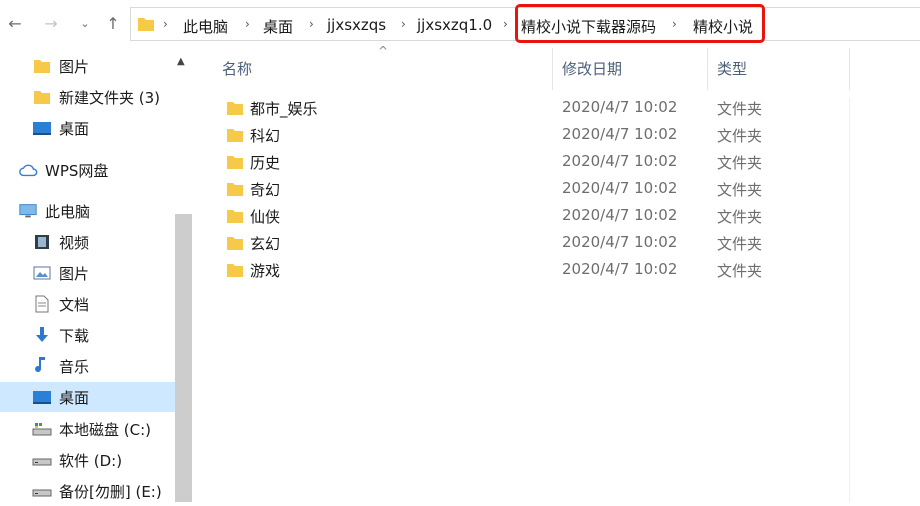 The width and height of the screenshot is (920, 506). Describe the element at coordinates (68, 211) in the screenshot. I see `sidebar-item-label: 此电脑` at that location.